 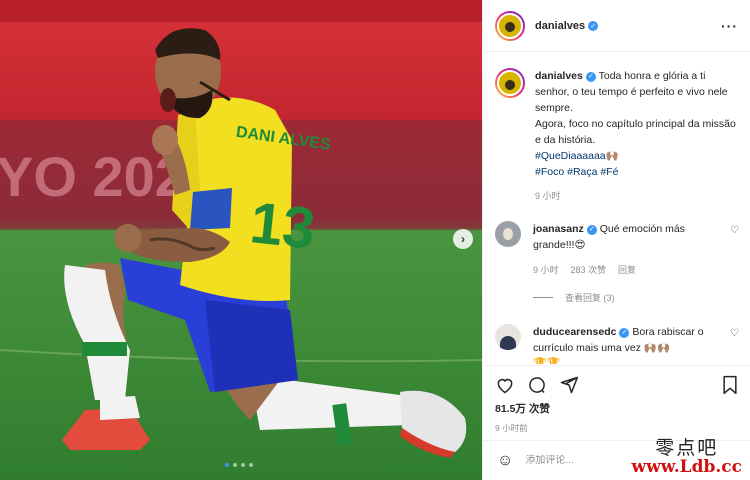 I want to click on comment-input, so click(x=585, y=460).